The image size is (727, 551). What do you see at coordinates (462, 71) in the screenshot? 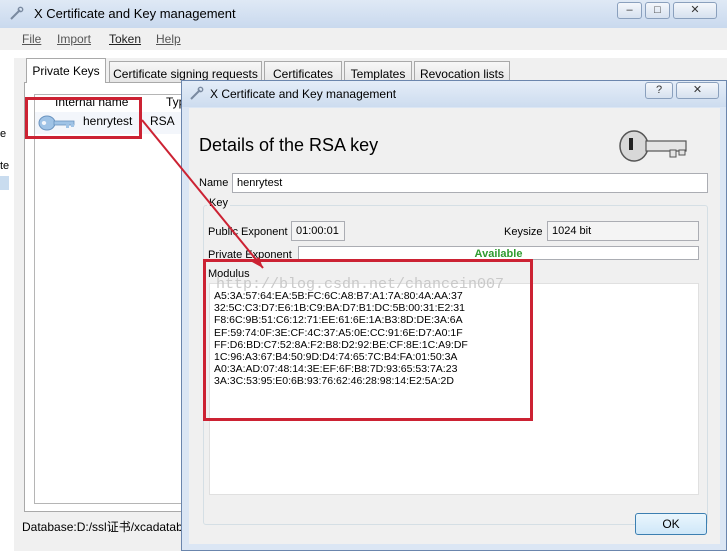
I see `tab-revocation-lists: Revocation lists` at bounding box center [462, 71].